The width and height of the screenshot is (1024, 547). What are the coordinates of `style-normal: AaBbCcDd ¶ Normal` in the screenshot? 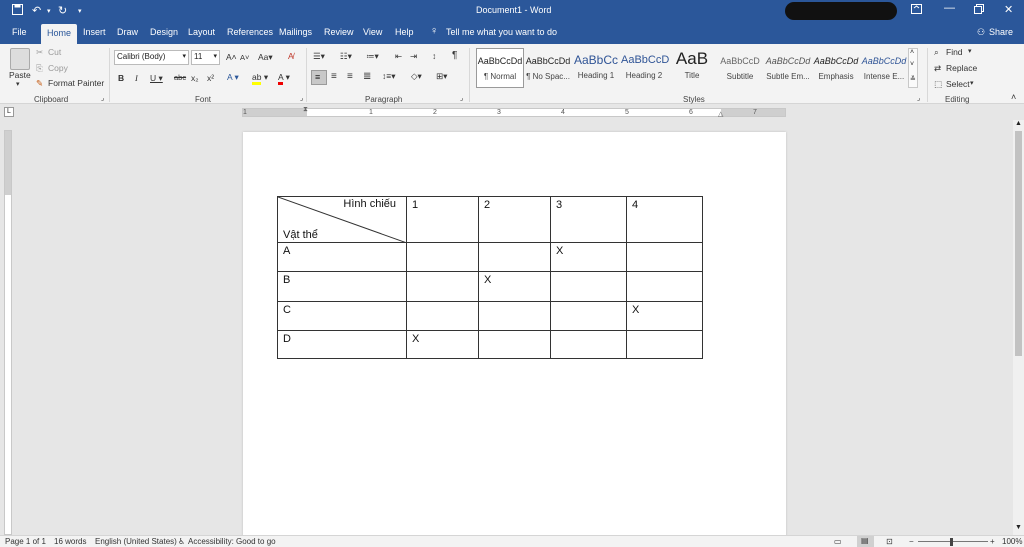 It's located at (500, 68).